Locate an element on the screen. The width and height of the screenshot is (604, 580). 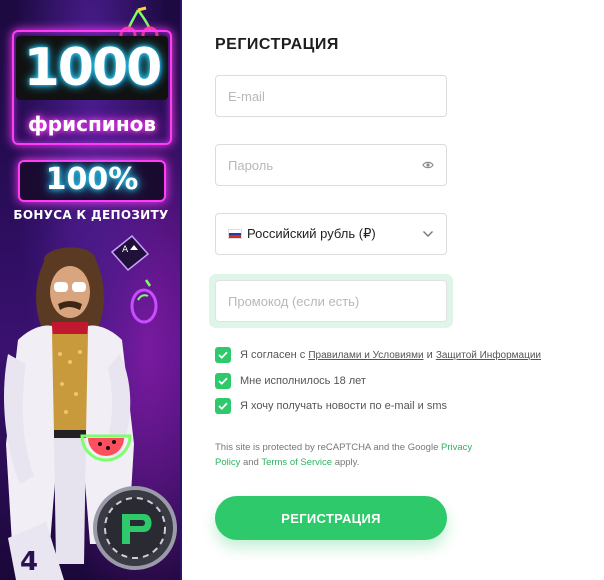
recaptcha-suffix: apply. is located at coordinates (346, 462).